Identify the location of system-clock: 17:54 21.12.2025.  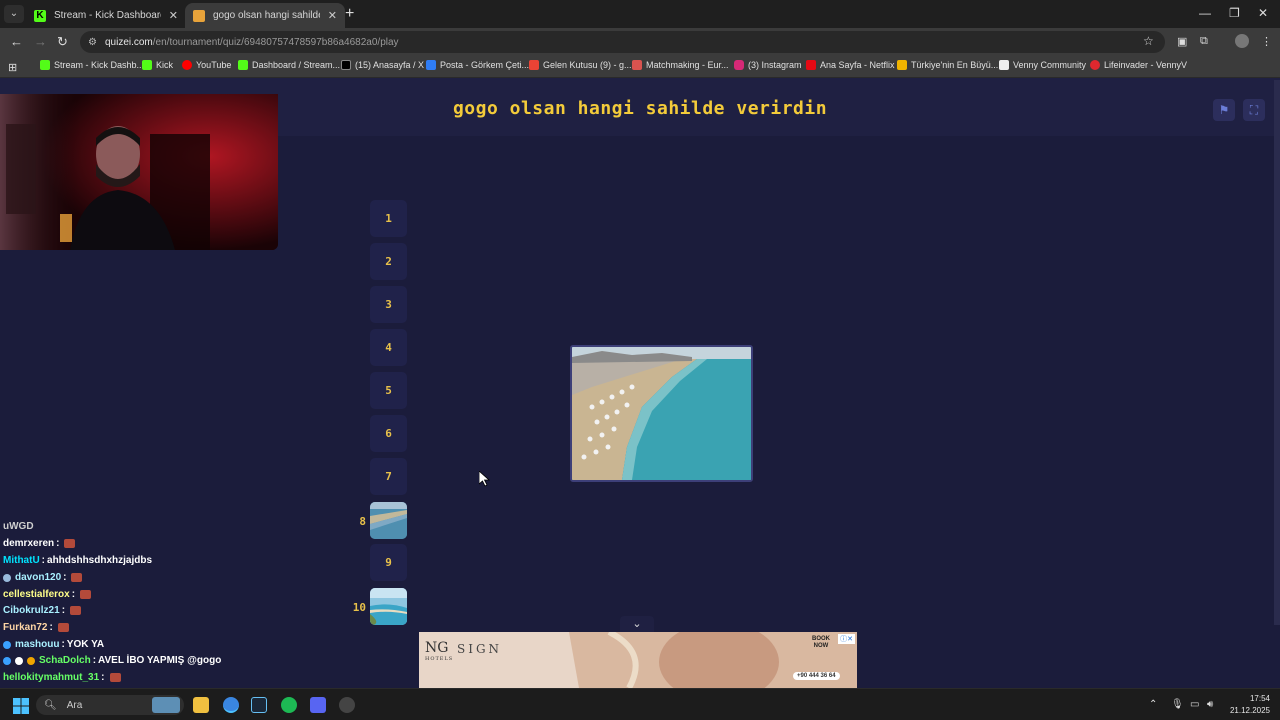
(1248, 705).